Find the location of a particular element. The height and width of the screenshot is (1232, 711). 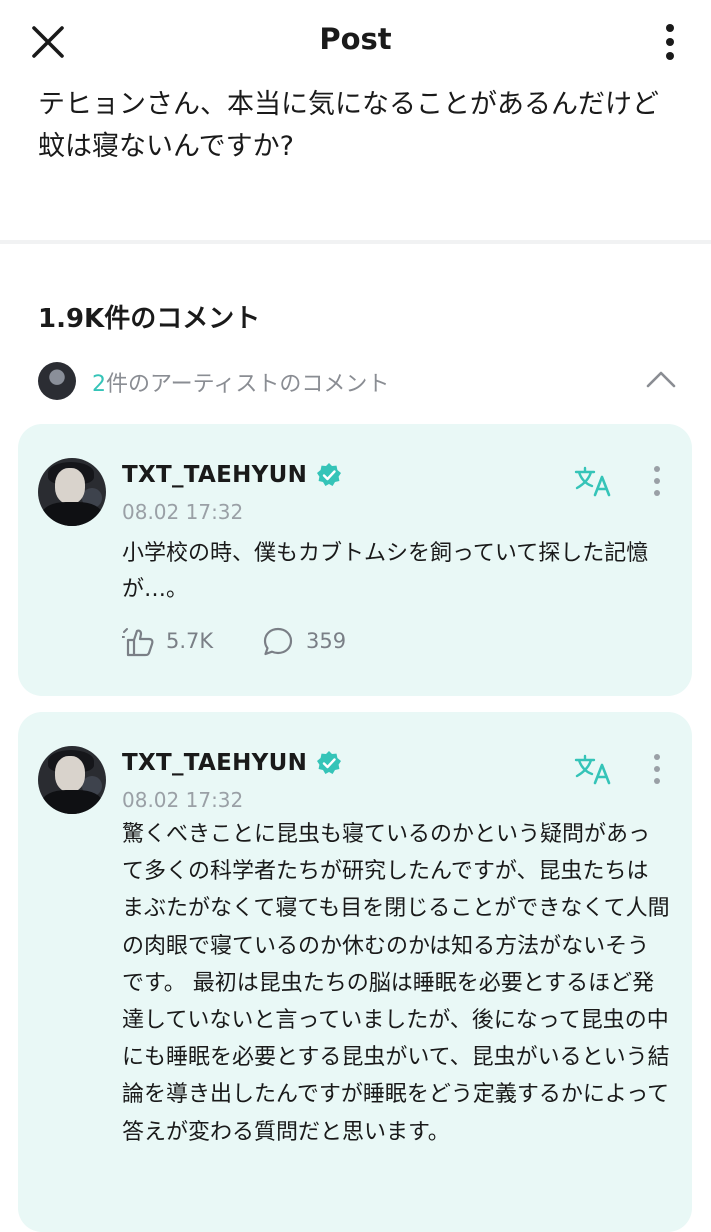

artist-comments-toggle: 2件のアーティストのコメント is located at coordinates (358, 382).